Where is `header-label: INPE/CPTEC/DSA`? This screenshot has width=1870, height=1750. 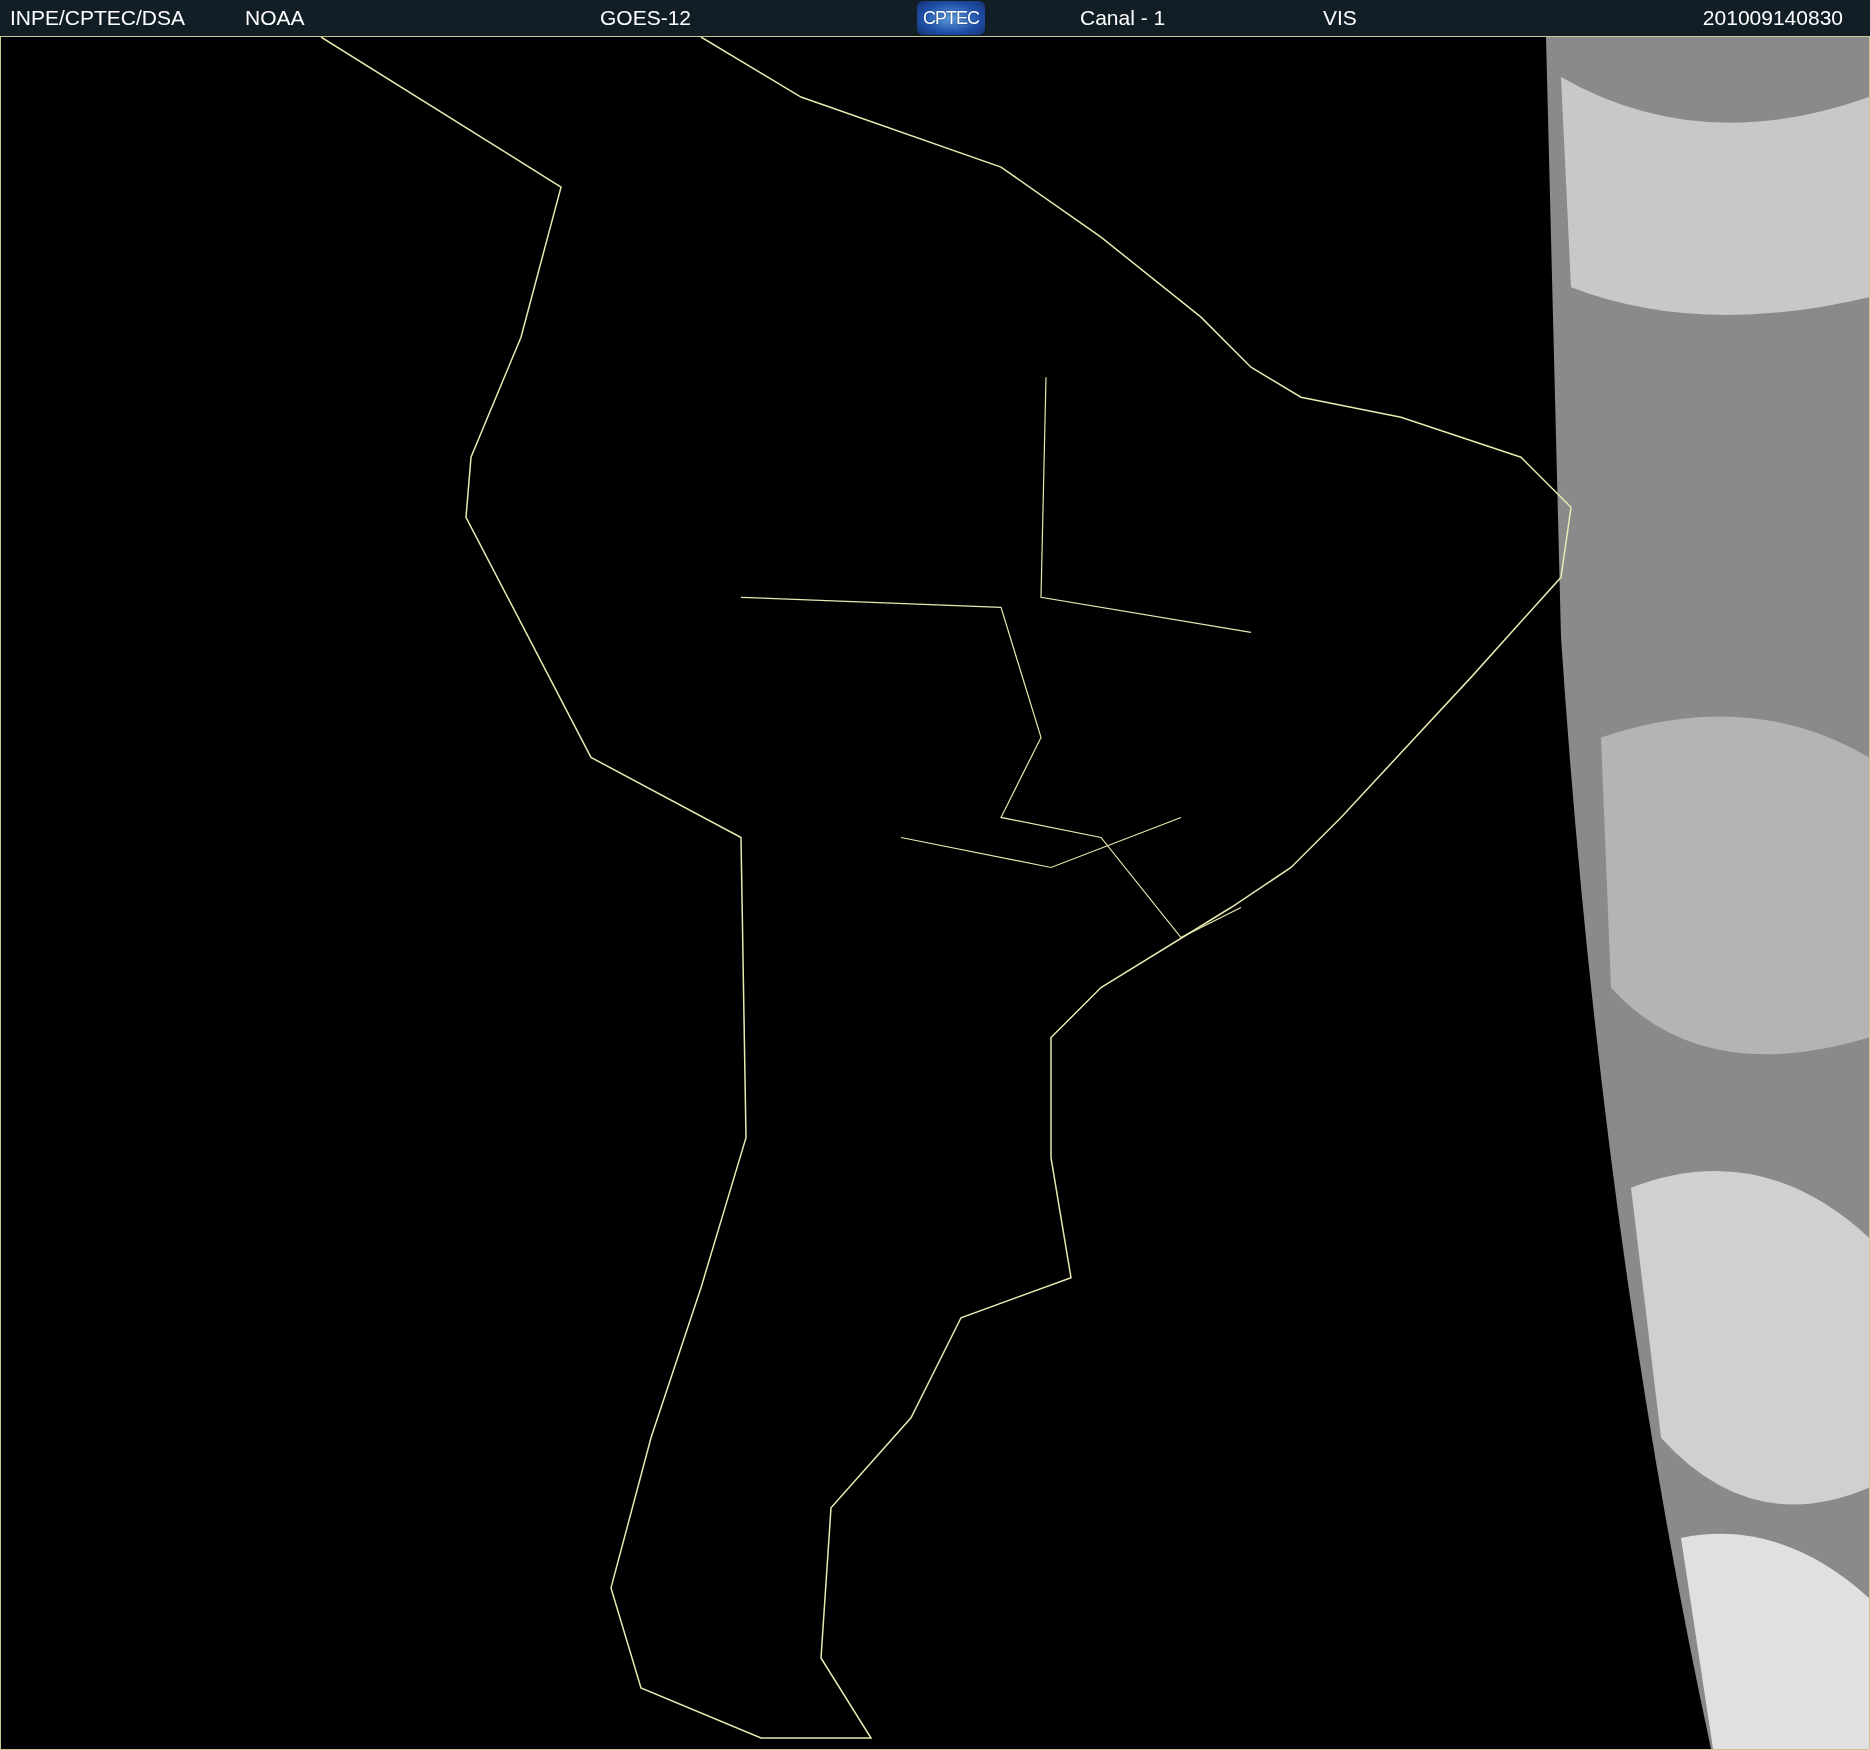 header-label: INPE/CPTEC/DSA is located at coordinates (98, 18).